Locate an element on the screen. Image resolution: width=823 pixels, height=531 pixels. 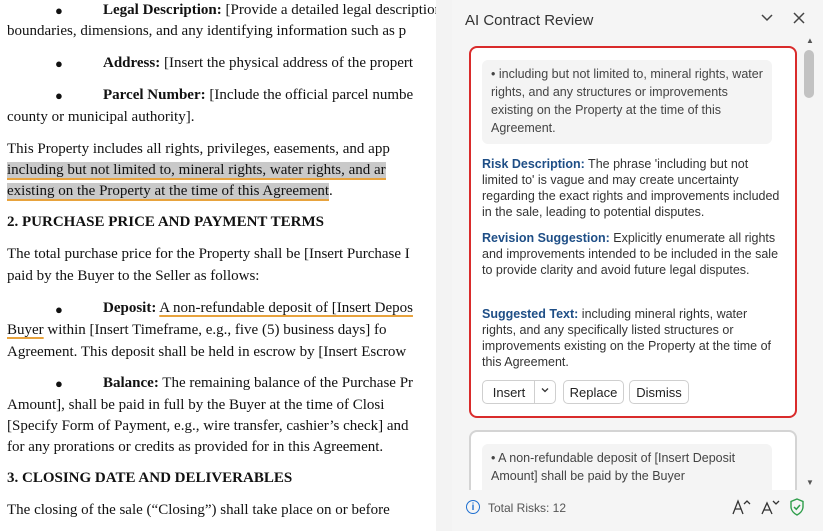
address-label: Address: is located at coordinates (132, 63).